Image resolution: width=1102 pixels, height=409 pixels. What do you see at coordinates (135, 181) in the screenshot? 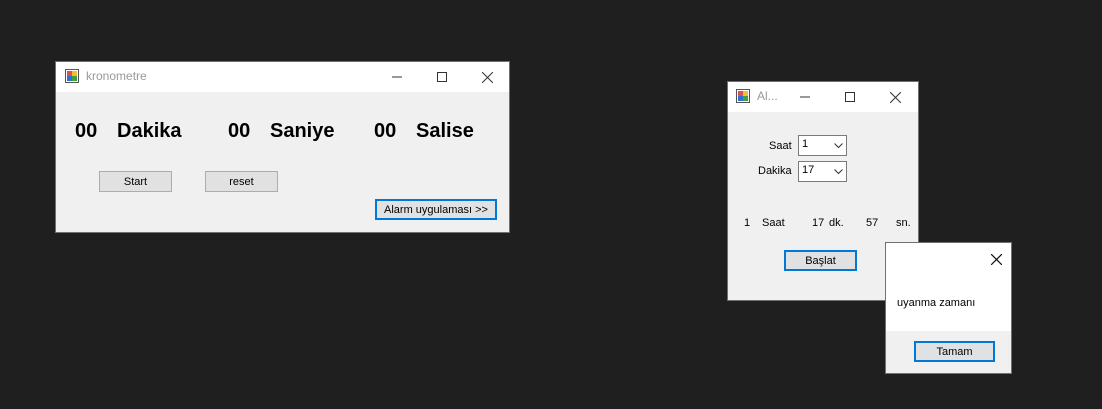
I see `start-button: Start` at bounding box center [135, 181].